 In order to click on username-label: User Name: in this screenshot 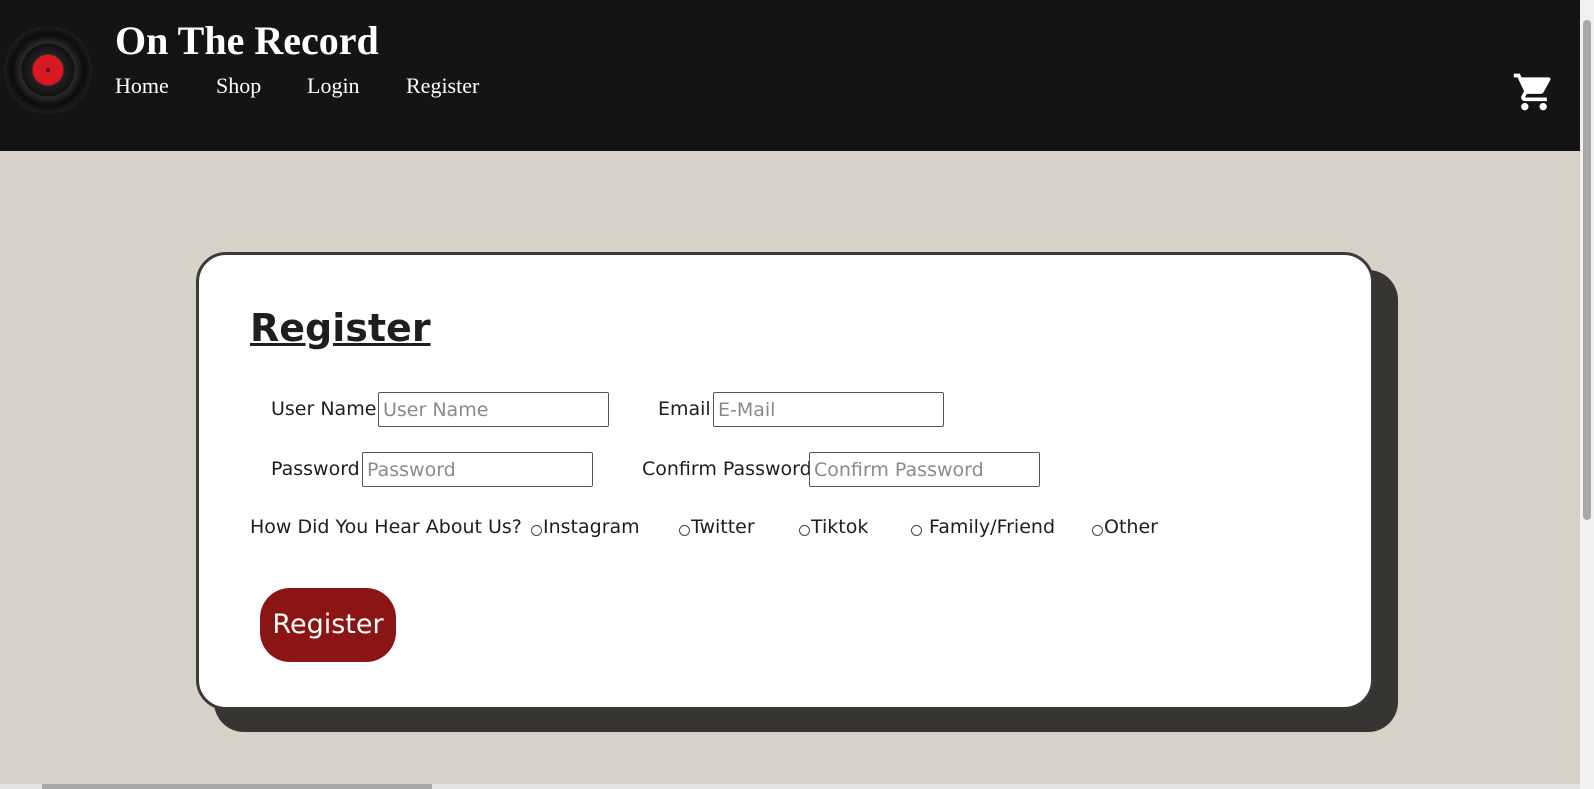, I will do `click(327, 409)`.